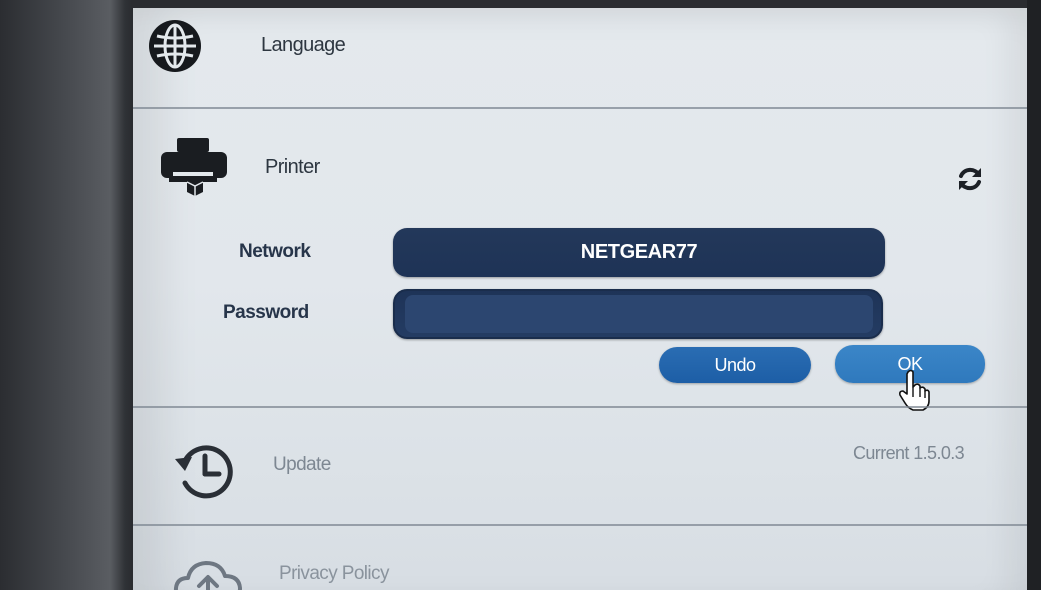  Describe the element at coordinates (208, 572) in the screenshot. I see `cloud-upload-icon` at that location.